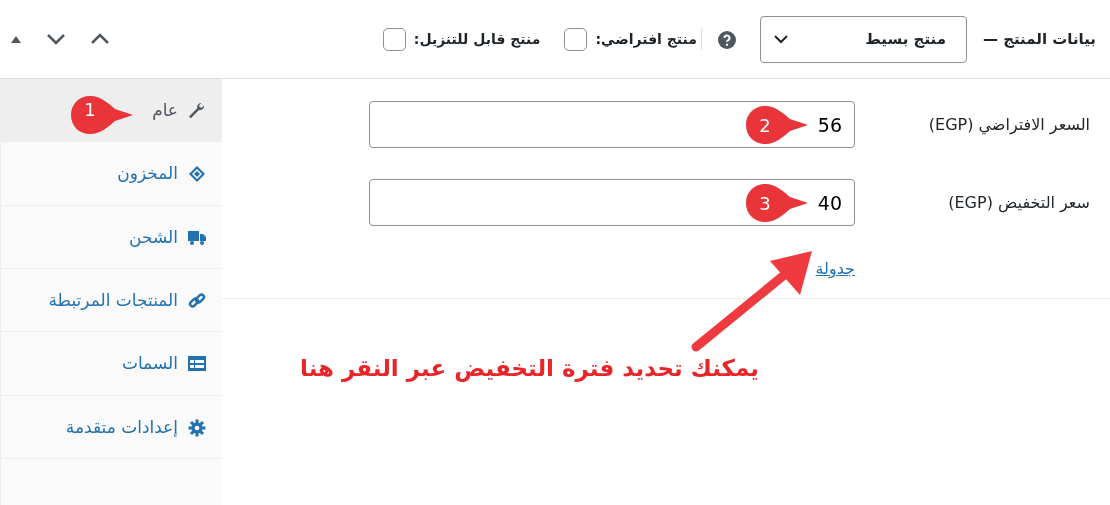  What do you see at coordinates (529, 369) in the screenshot?
I see `annotation-note: يمكنك تحديد فترة التخفيض عبر النقر هنا` at bounding box center [529, 369].